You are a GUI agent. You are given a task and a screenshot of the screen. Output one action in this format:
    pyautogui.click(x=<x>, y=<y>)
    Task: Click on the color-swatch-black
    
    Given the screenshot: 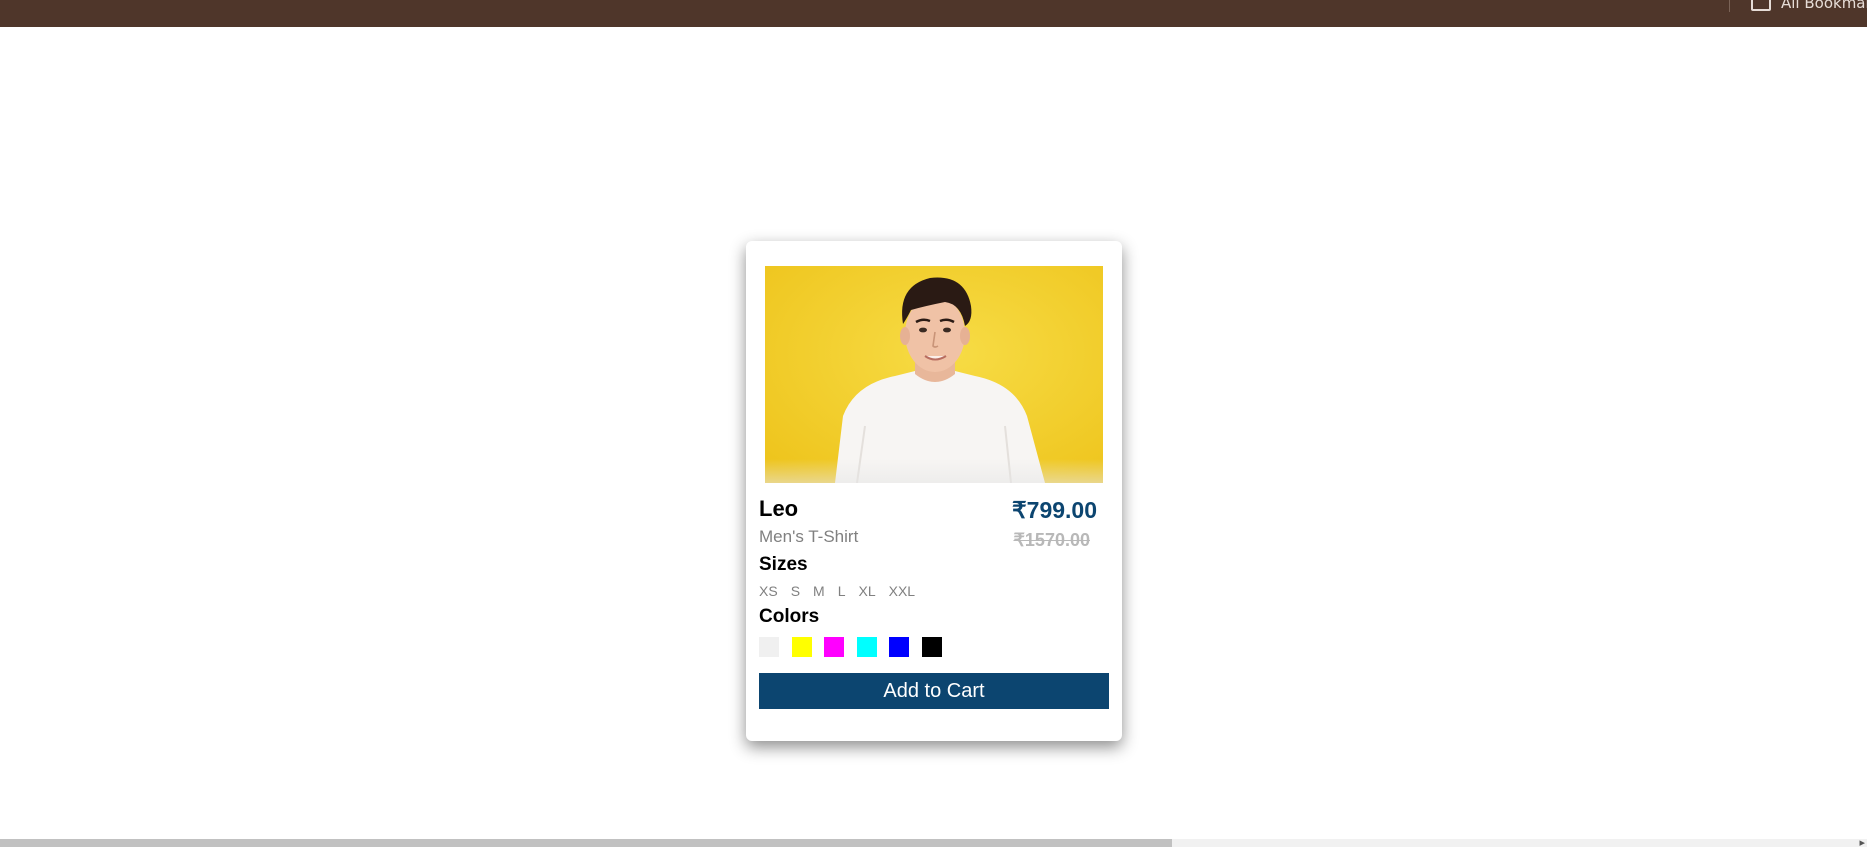 What is the action you would take?
    pyautogui.click(x=931, y=647)
    